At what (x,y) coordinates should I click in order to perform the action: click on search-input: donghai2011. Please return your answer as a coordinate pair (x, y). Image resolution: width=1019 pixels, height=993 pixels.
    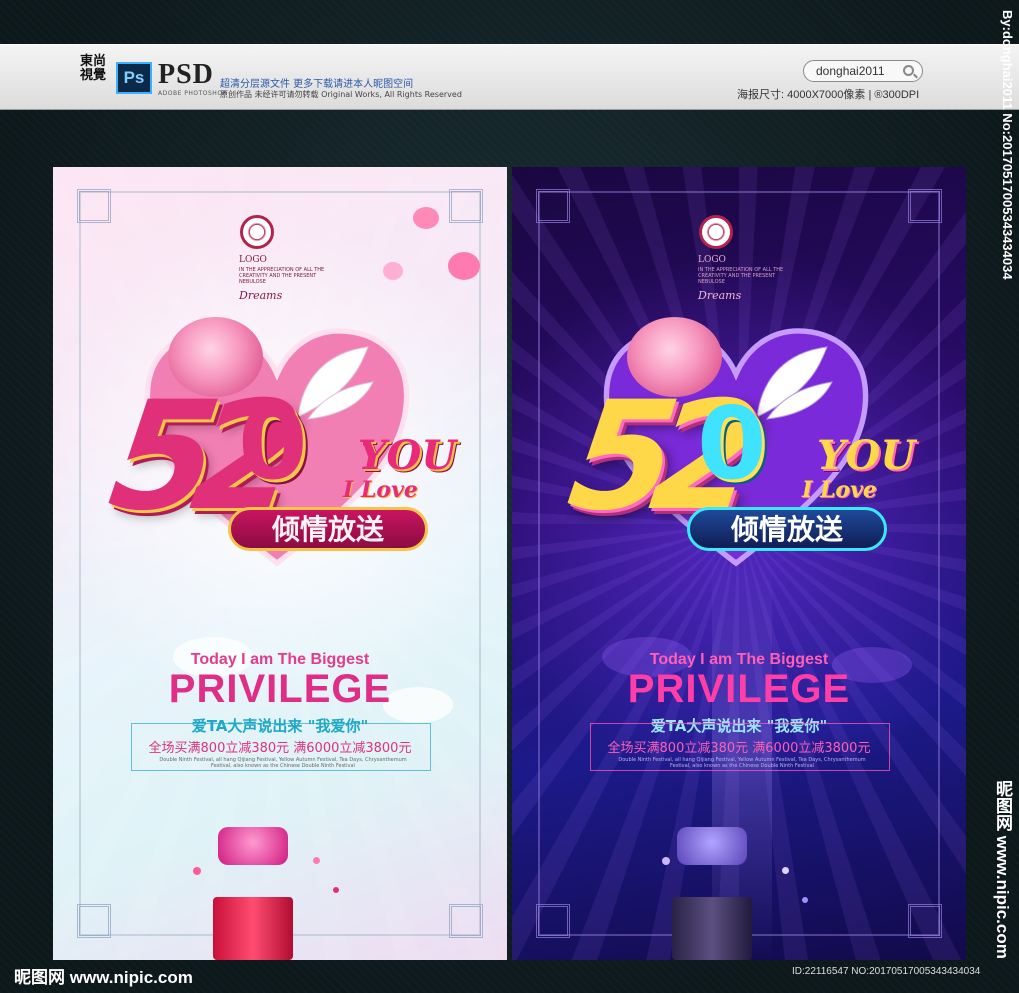
    Looking at the image, I should click on (863, 71).